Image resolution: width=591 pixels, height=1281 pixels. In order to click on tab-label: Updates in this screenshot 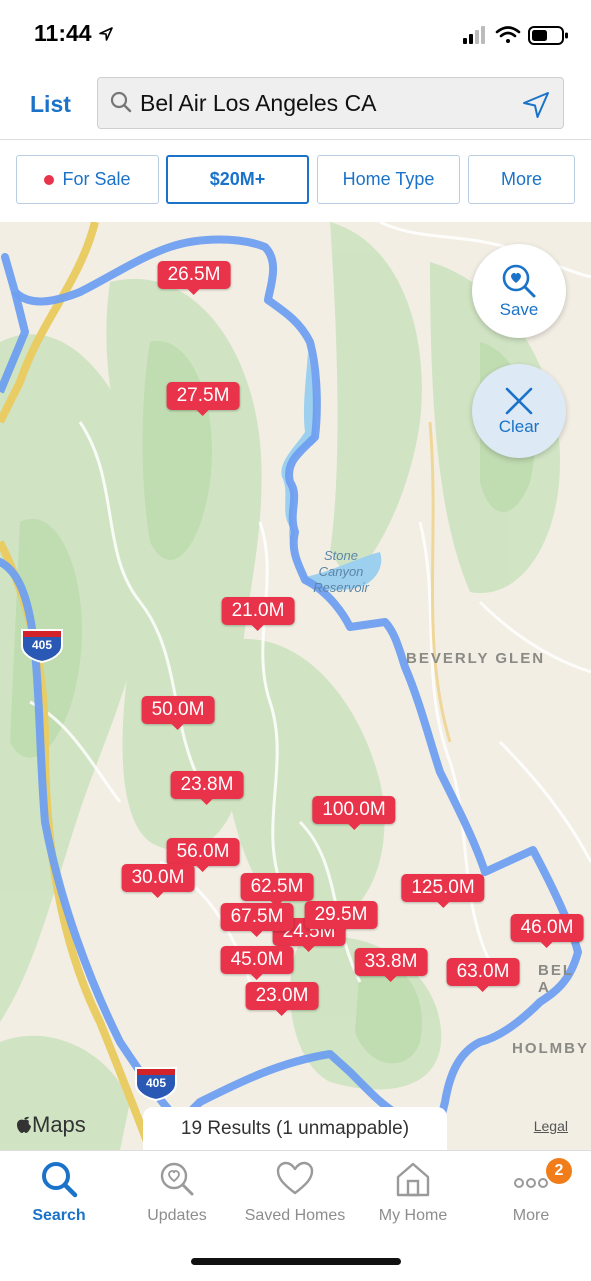, I will do `click(177, 1215)`.